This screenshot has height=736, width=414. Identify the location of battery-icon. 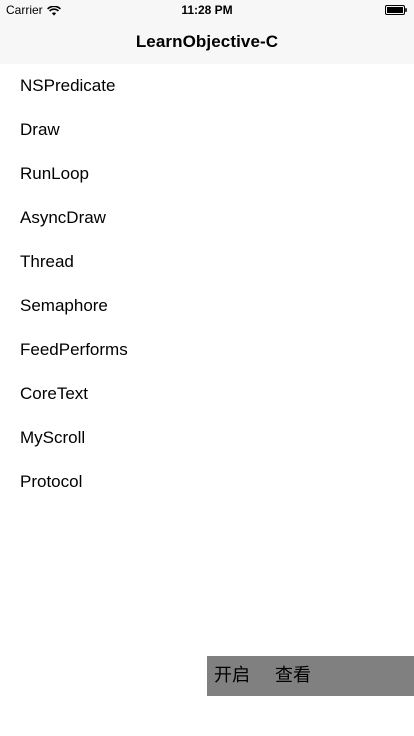
(396, 10).